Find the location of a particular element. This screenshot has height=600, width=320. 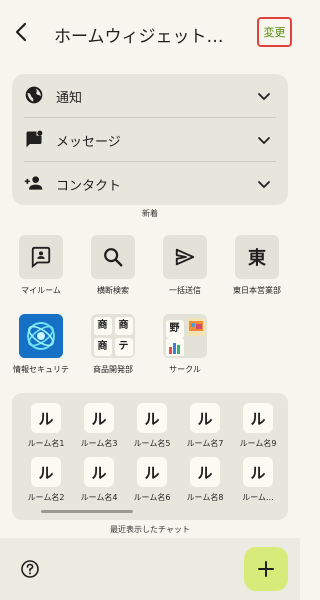

room-item: ル ルーム名1 is located at coordinates (46, 426).